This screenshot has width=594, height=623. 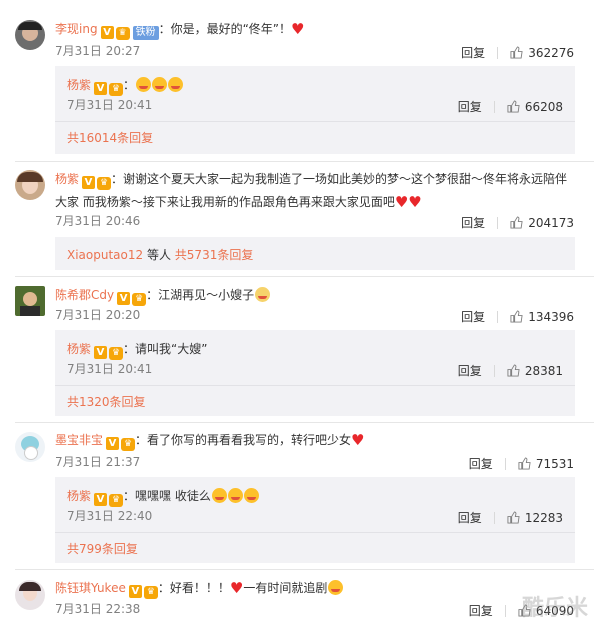 I want to click on more-replies-link: 共5731条回复, so click(x=214, y=255).